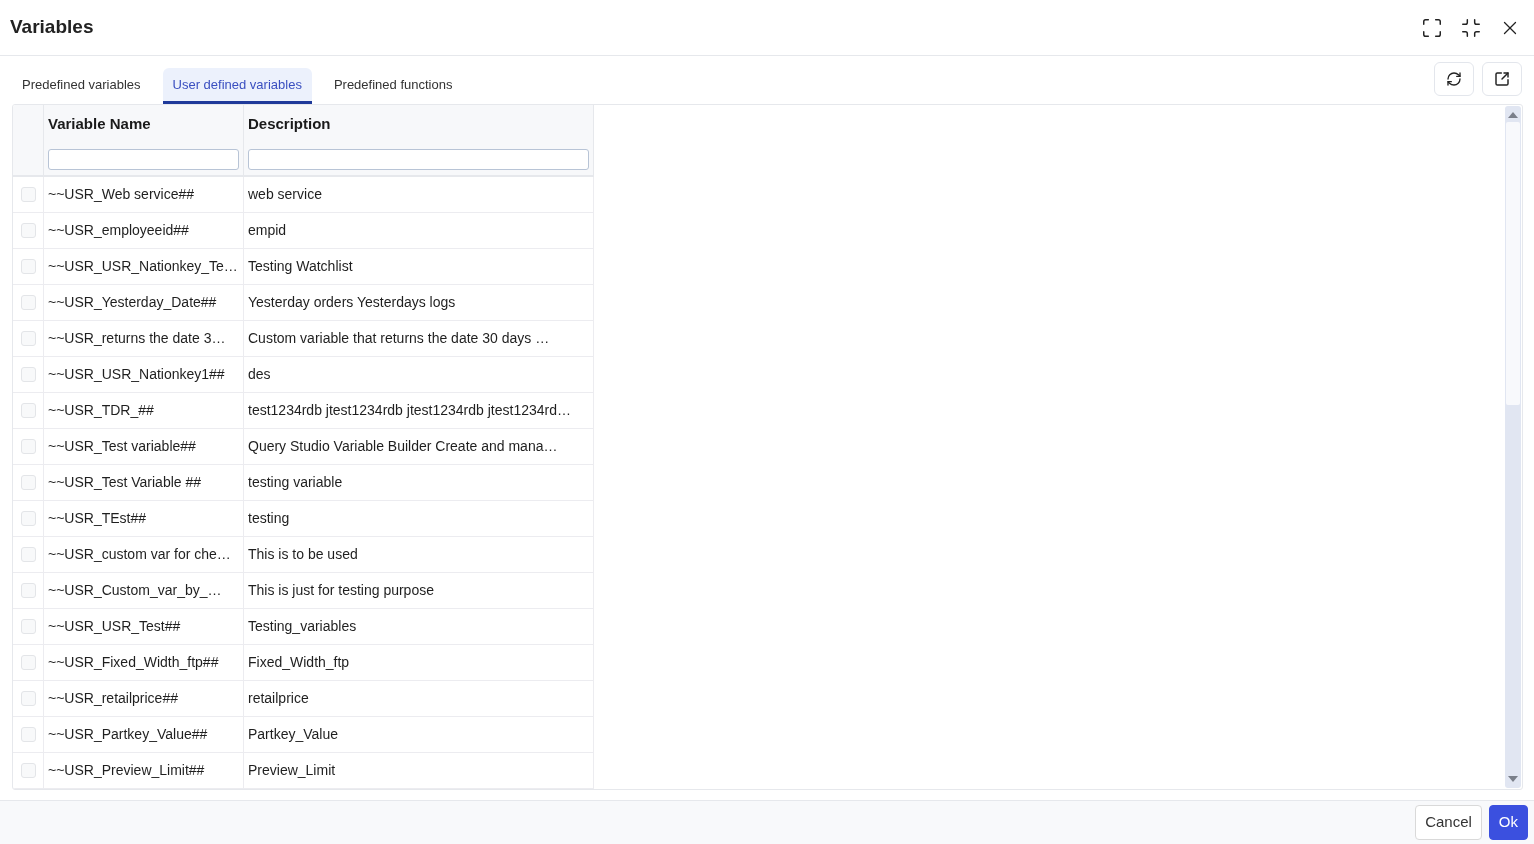 The height and width of the screenshot is (844, 1534). I want to click on open-external-button, so click(1502, 79).